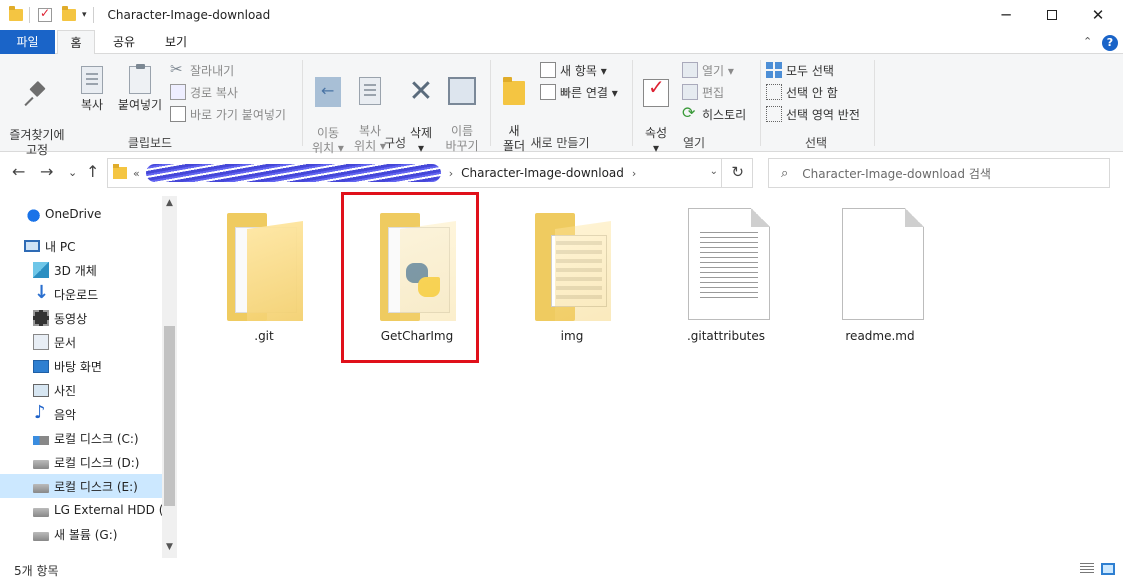 Image resolution: width=1123 pixels, height=582 pixels. What do you see at coordinates (703, 92) in the screenshot?
I see `edit-button: 편집` at bounding box center [703, 92].